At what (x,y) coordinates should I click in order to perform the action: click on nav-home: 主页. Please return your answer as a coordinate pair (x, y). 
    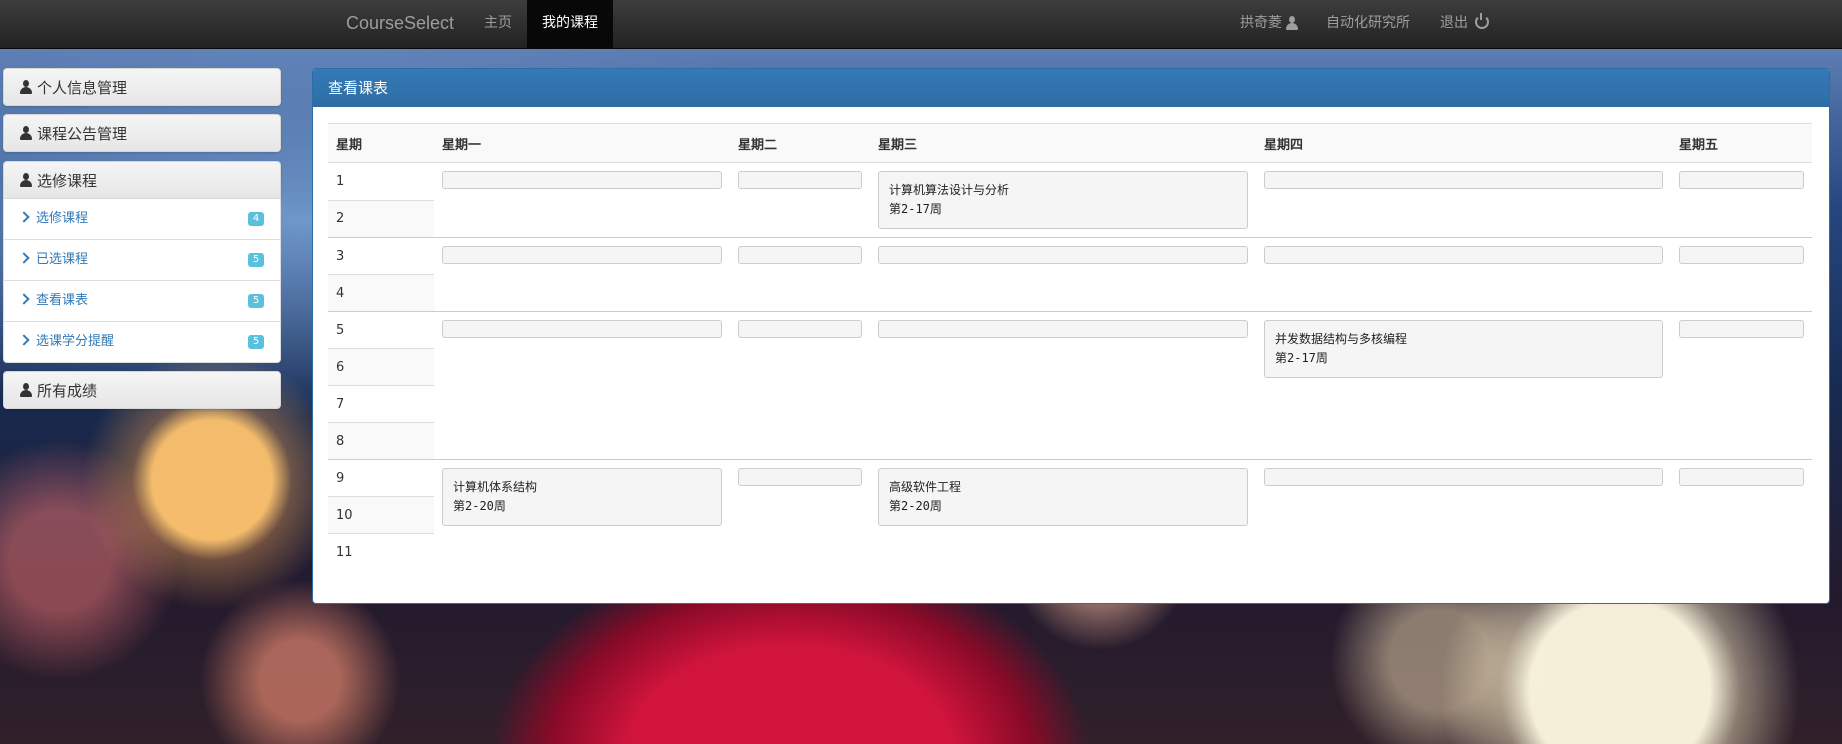
    Looking at the image, I should click on (498, 24).